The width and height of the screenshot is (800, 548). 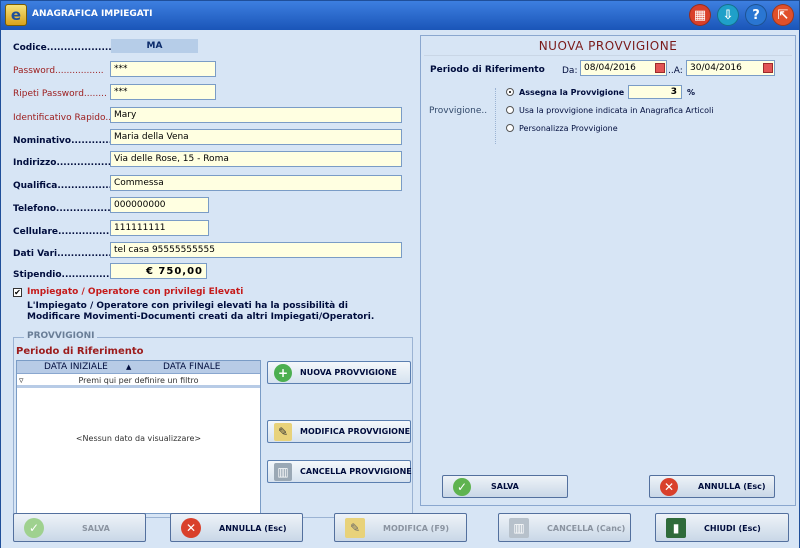 What do you see at coordinates (732, 486) in the screenshot?
I see `nuova-annulla-label: ANNULLA (Esc)` at bounding box center [732, 486].